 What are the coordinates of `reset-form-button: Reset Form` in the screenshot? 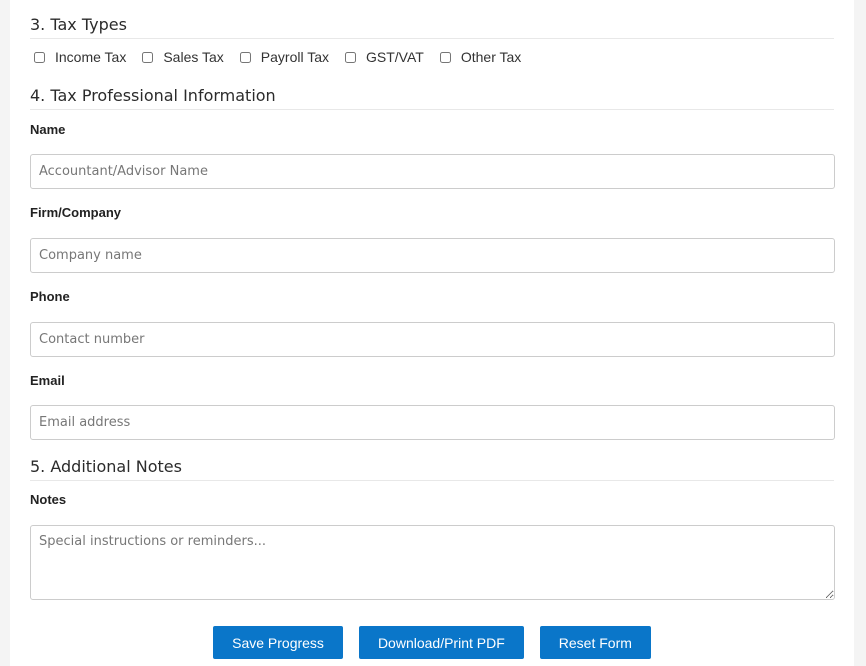 It's located at (595, 642).